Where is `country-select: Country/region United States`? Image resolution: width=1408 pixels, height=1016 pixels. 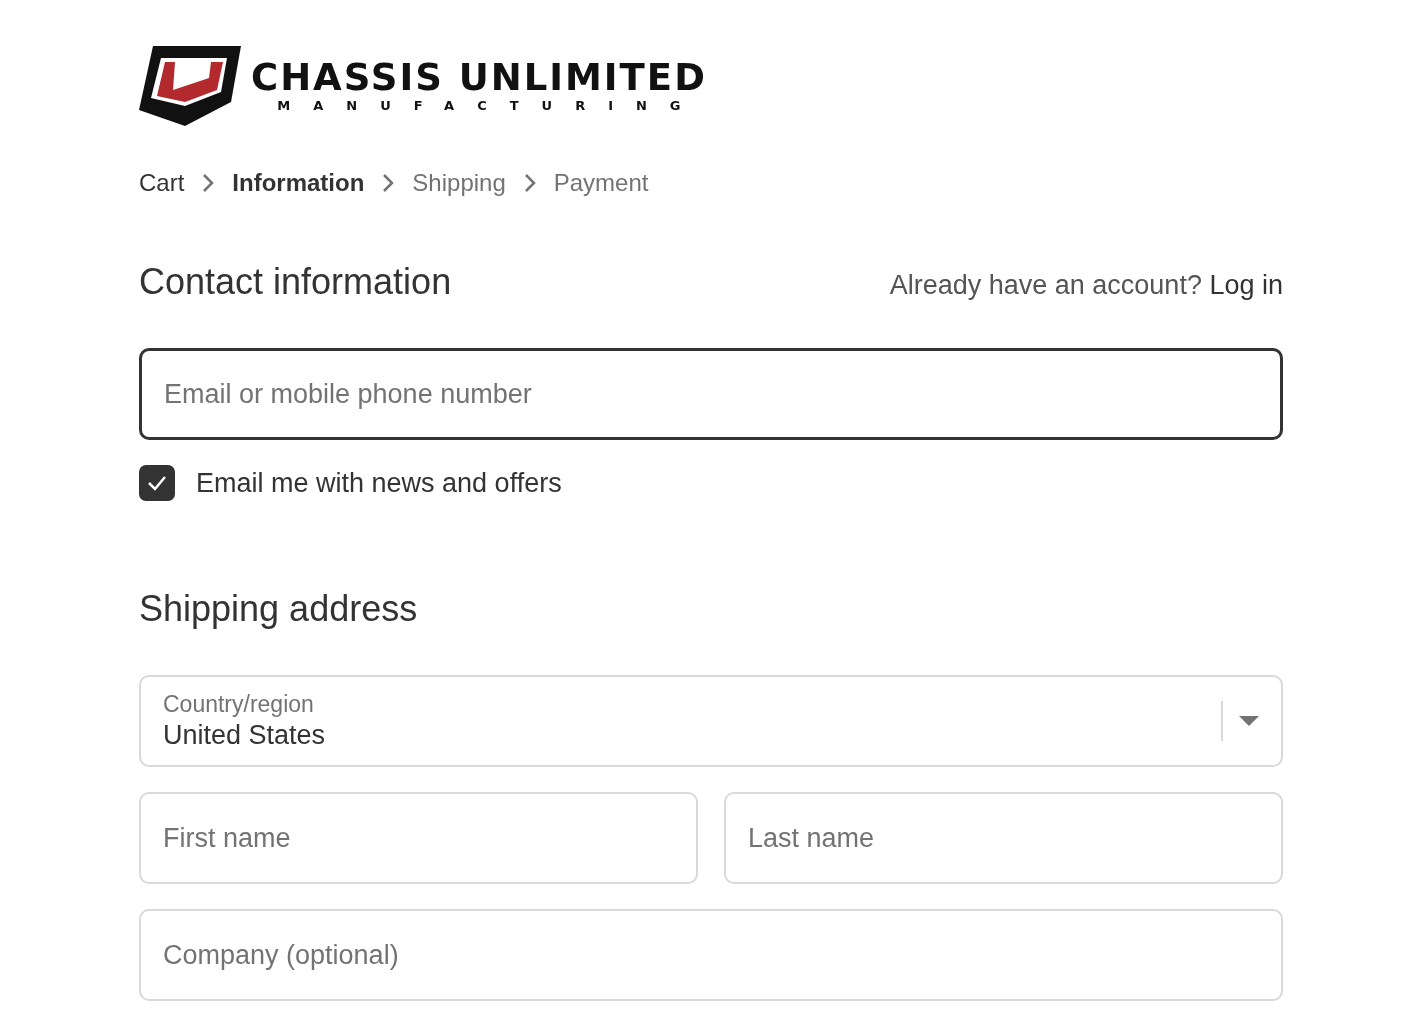 country-select: Country/region United States is located at coordinates (711, 721).